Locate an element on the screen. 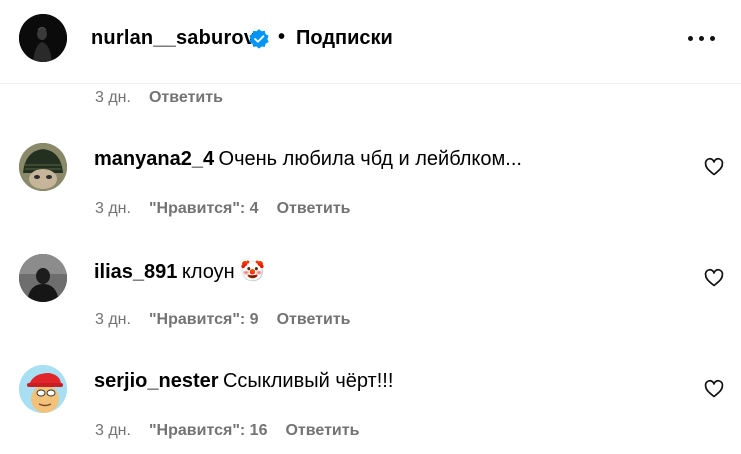 The image size is (741, 454). author-avatar is located at coordinates (43, 38).